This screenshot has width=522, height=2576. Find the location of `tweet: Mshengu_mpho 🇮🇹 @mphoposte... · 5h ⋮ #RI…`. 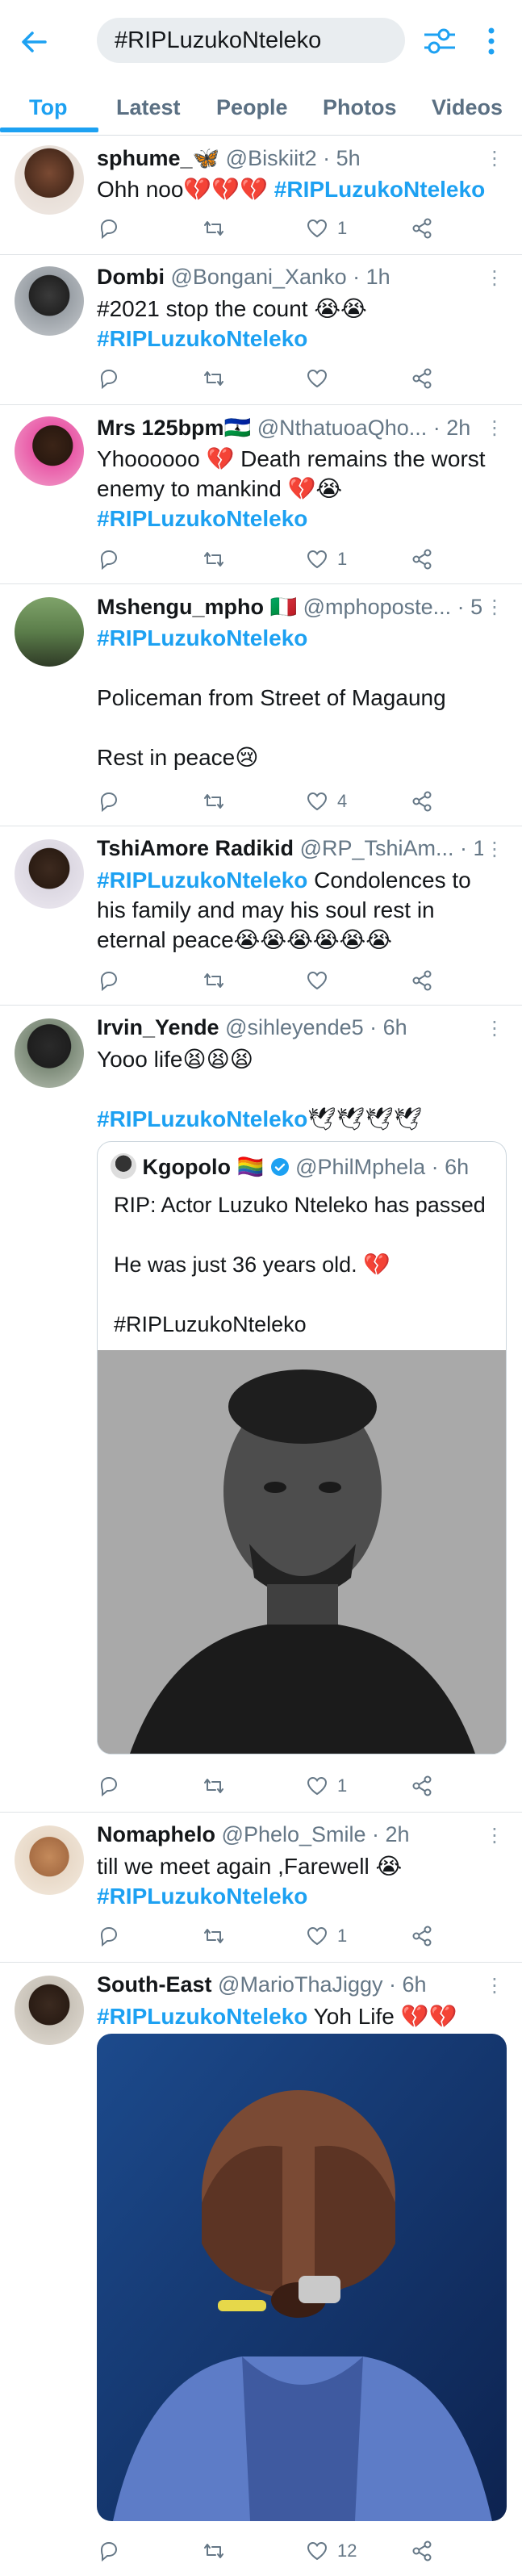

tweet: Mshengu_mpho 🇮🇹 @mphoposte... · 5h ⋮ #RI… is located at coordinates (261, 705).